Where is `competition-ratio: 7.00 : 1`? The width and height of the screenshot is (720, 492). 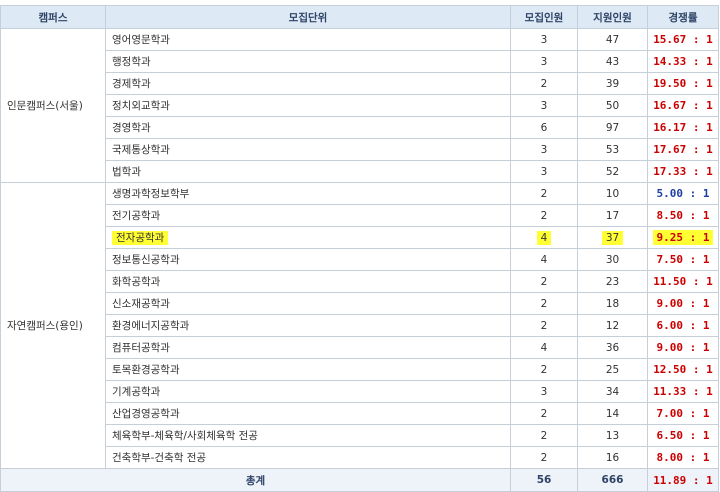 competition-ratio: 7.00 : 1 is located at coordinates (683, 413).